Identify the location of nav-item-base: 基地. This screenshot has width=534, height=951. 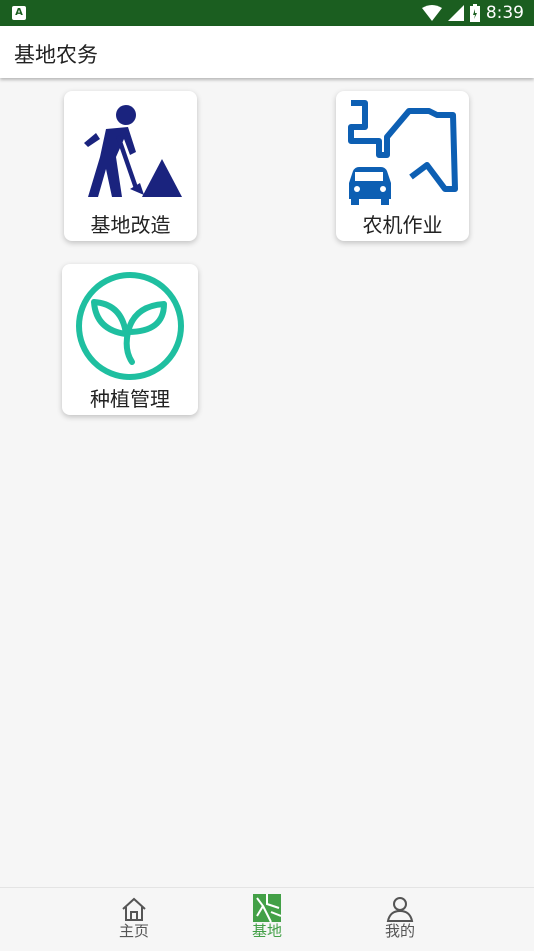
(267, 919).